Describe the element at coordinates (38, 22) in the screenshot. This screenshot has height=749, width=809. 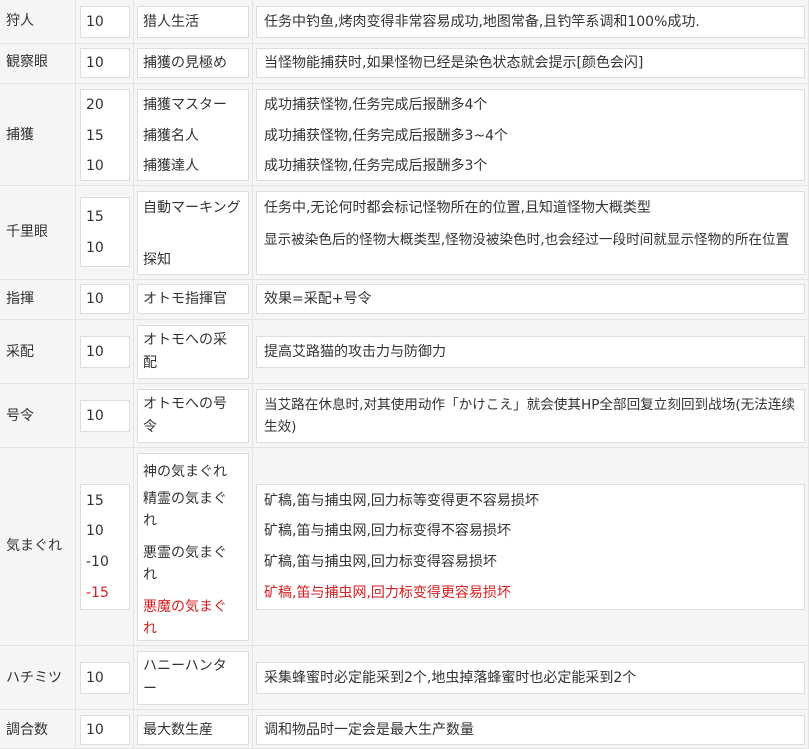
I see `skill-cell: 狩人` at that location.